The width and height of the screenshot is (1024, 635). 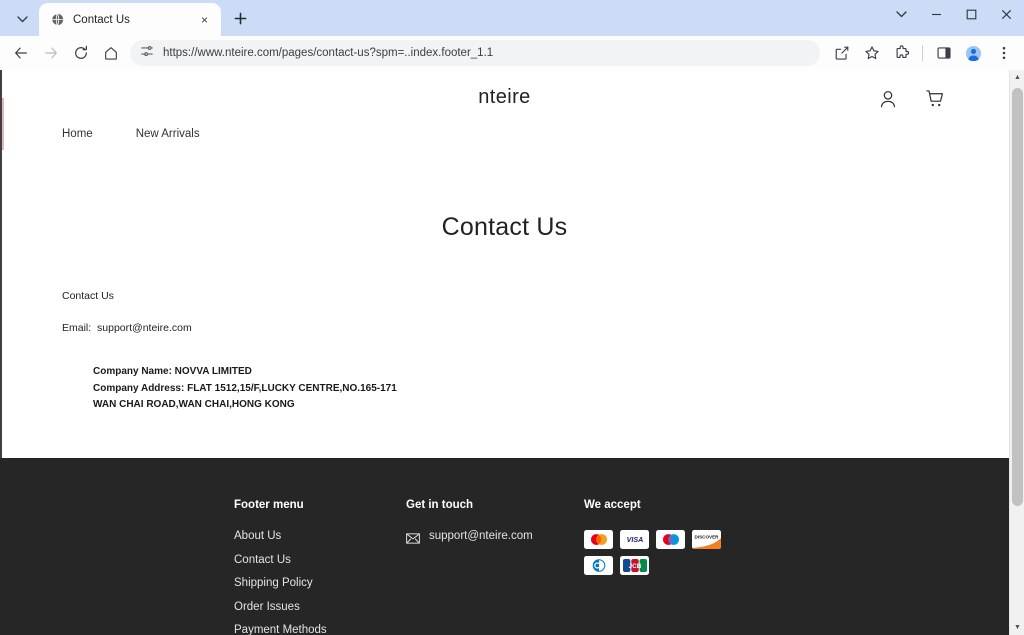 What do you see at coordinates (147, 53) in the screenshot?
I see `tune-icon` at bounding box center [147, 53].